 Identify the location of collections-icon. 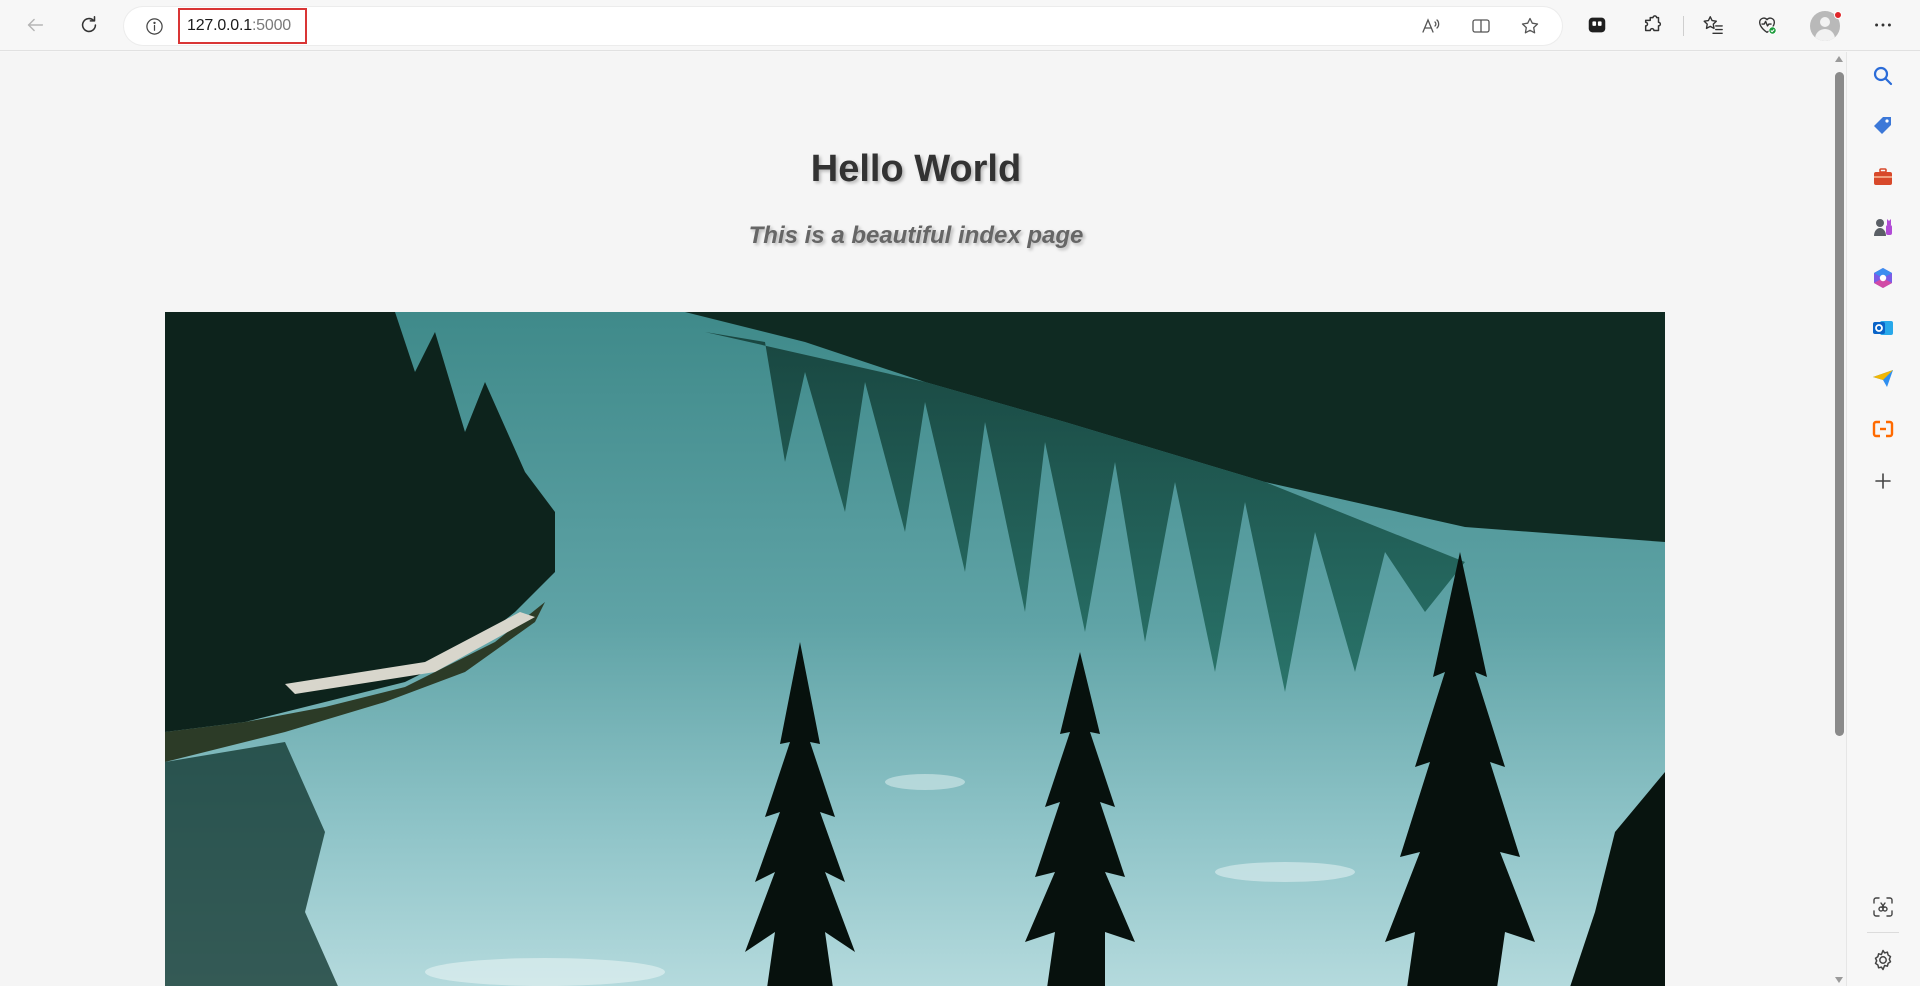
(1597, 25).